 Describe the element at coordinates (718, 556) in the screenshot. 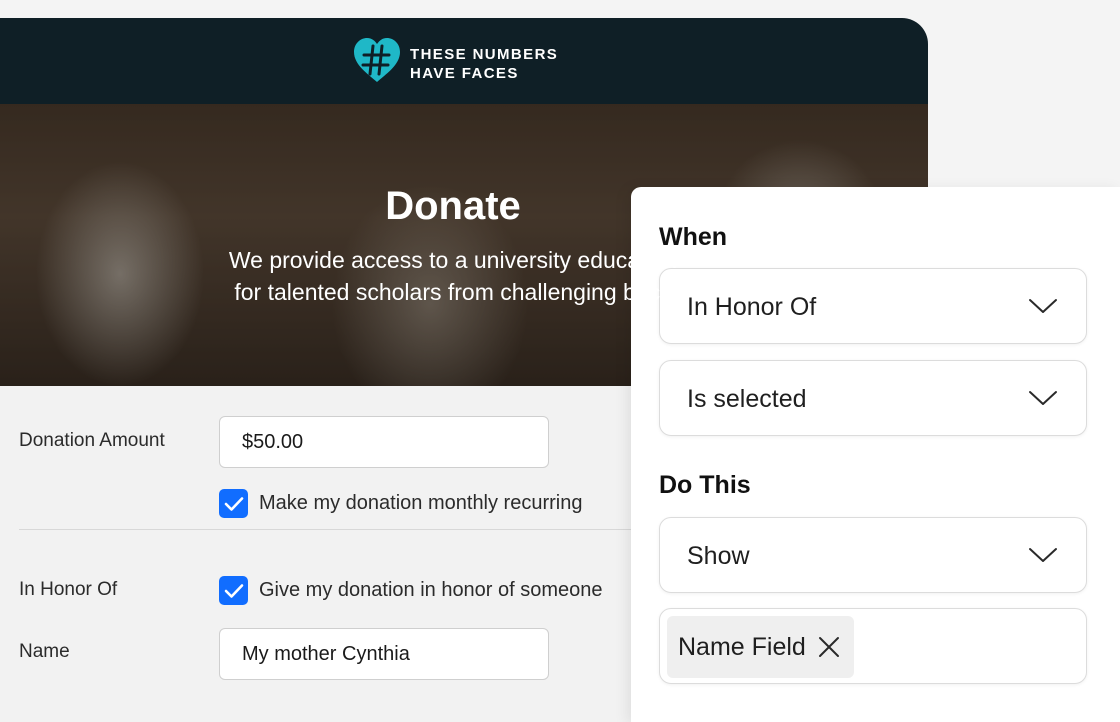

I see `action-value: Show` at that location.